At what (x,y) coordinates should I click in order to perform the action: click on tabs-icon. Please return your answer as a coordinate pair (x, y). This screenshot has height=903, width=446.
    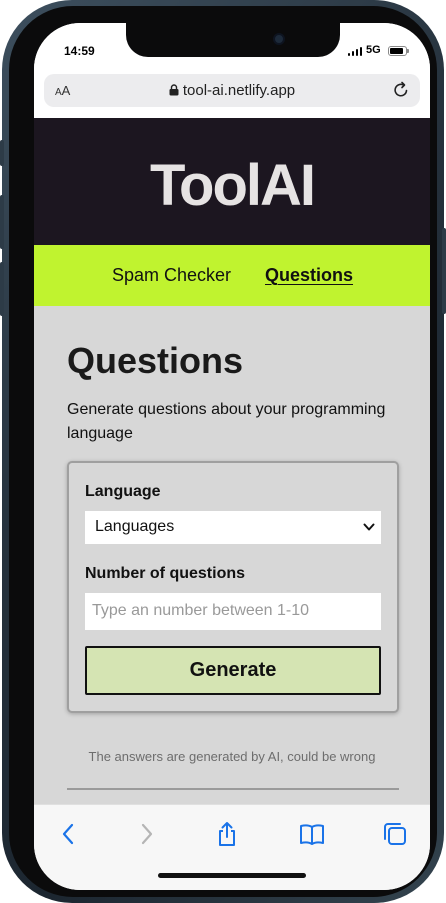
    Looking at the image, I should click on (395, 834).